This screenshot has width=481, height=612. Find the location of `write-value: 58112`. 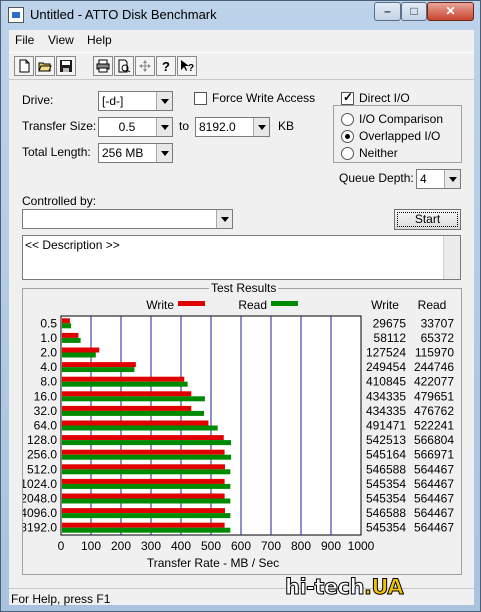

write-value: 58112 is located at coordinates (390, 338).